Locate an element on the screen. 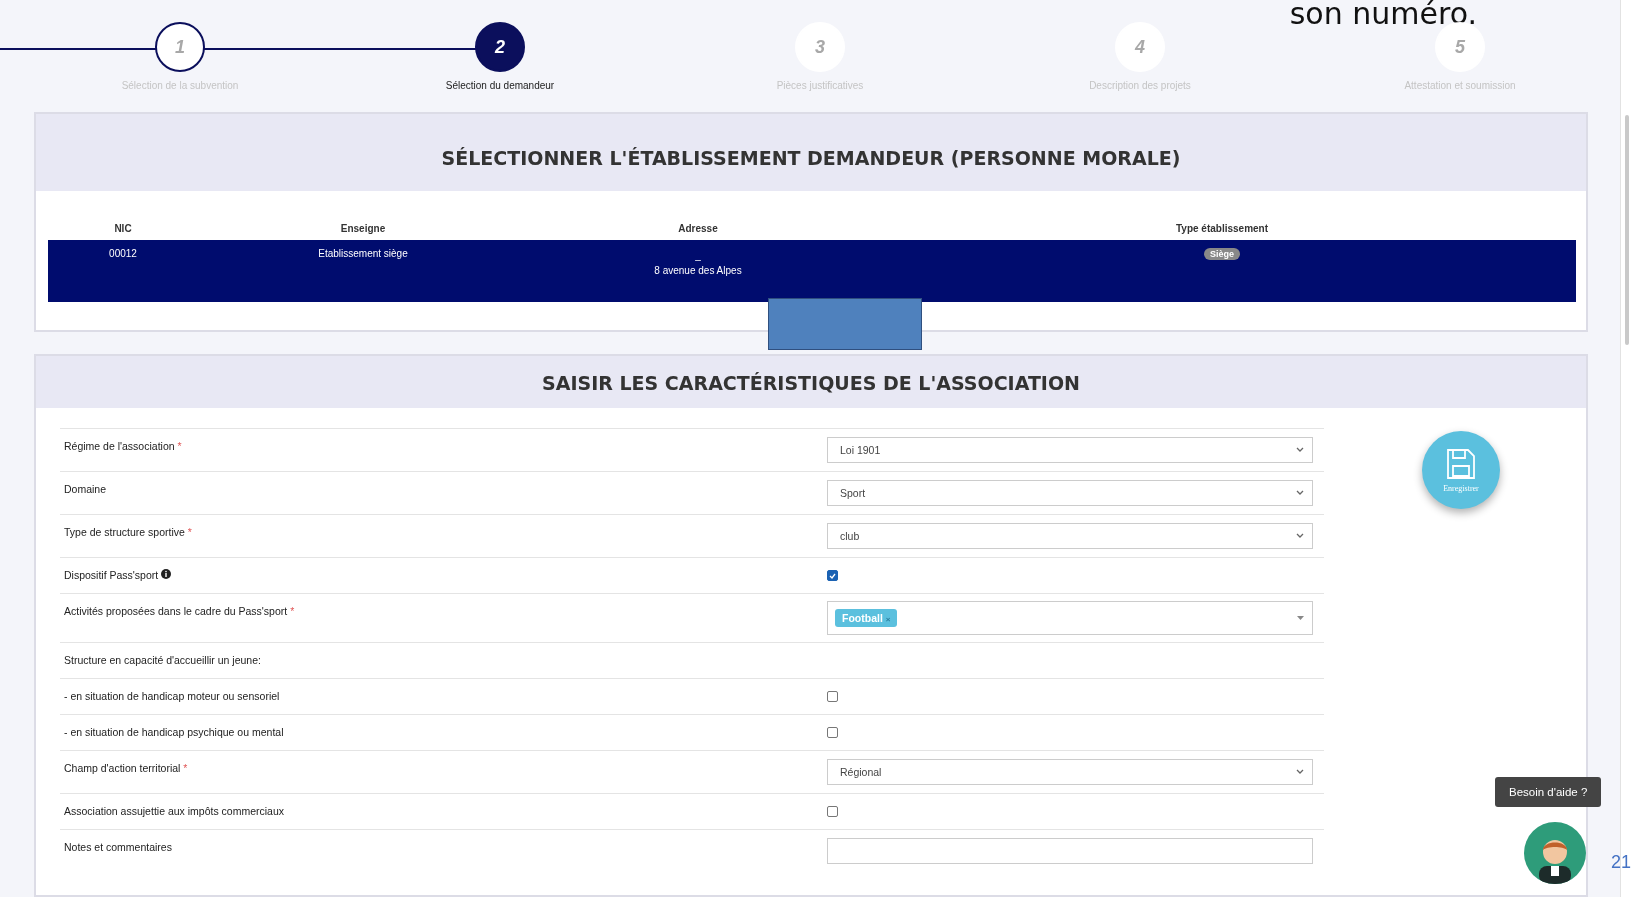 The image size is (1632, 897). panel-title: SÉLECTIONNER L'ÉTABLISSEMENT DEMANDEUR (PERSONNE MORALE) is located at coordinates (811, 152).